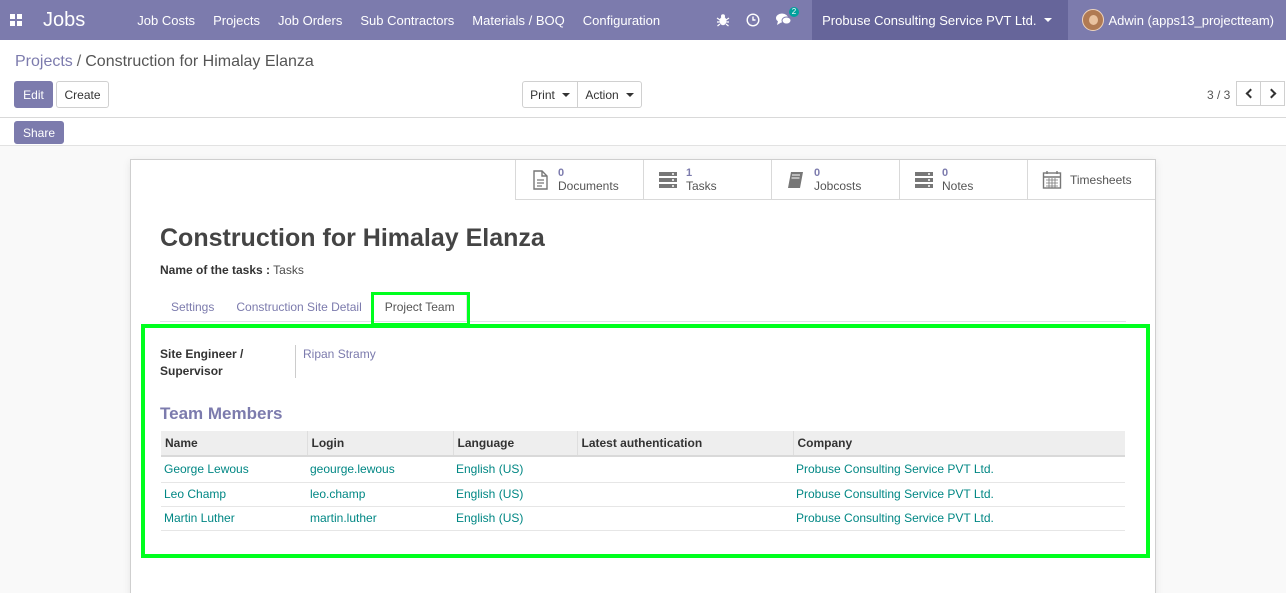 The width and height of the screenshot is (1286, 593). I want to click on column-company: Company, so click(958, 444).